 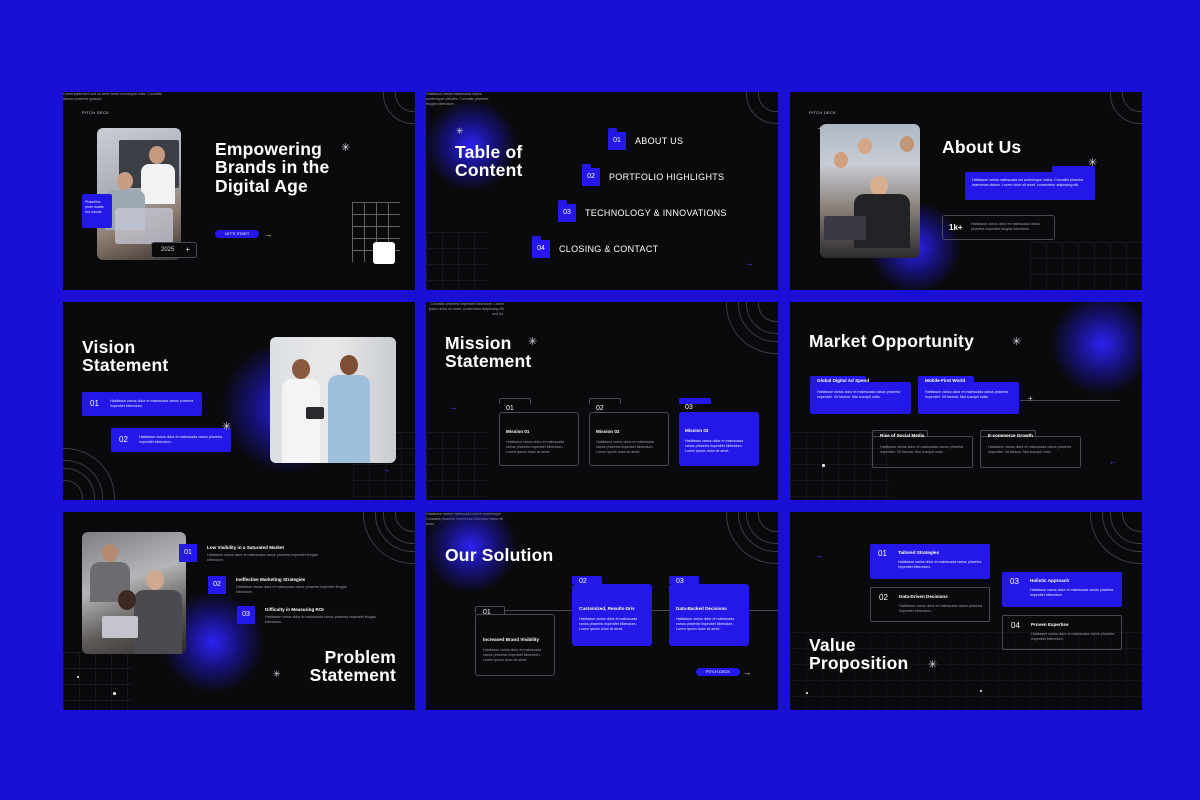 What do you see at coordinates (168, 250) in the screenshot?
I see `year-text: 2025` at bounding box center [168, 250].